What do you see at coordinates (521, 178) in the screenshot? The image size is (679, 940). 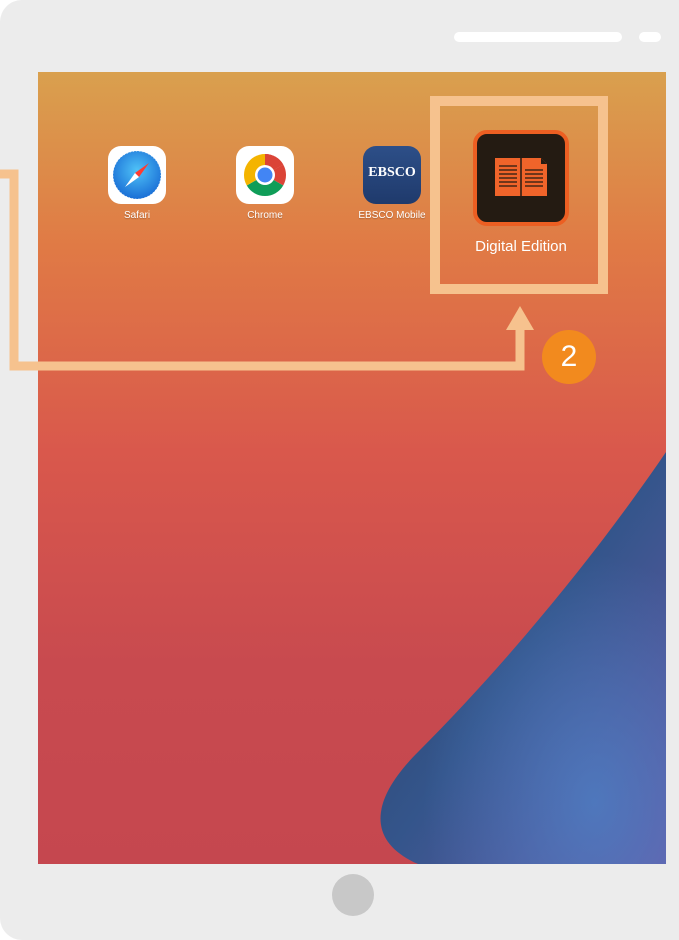 I see `open-book-icon` at bounding box center [521, 178].